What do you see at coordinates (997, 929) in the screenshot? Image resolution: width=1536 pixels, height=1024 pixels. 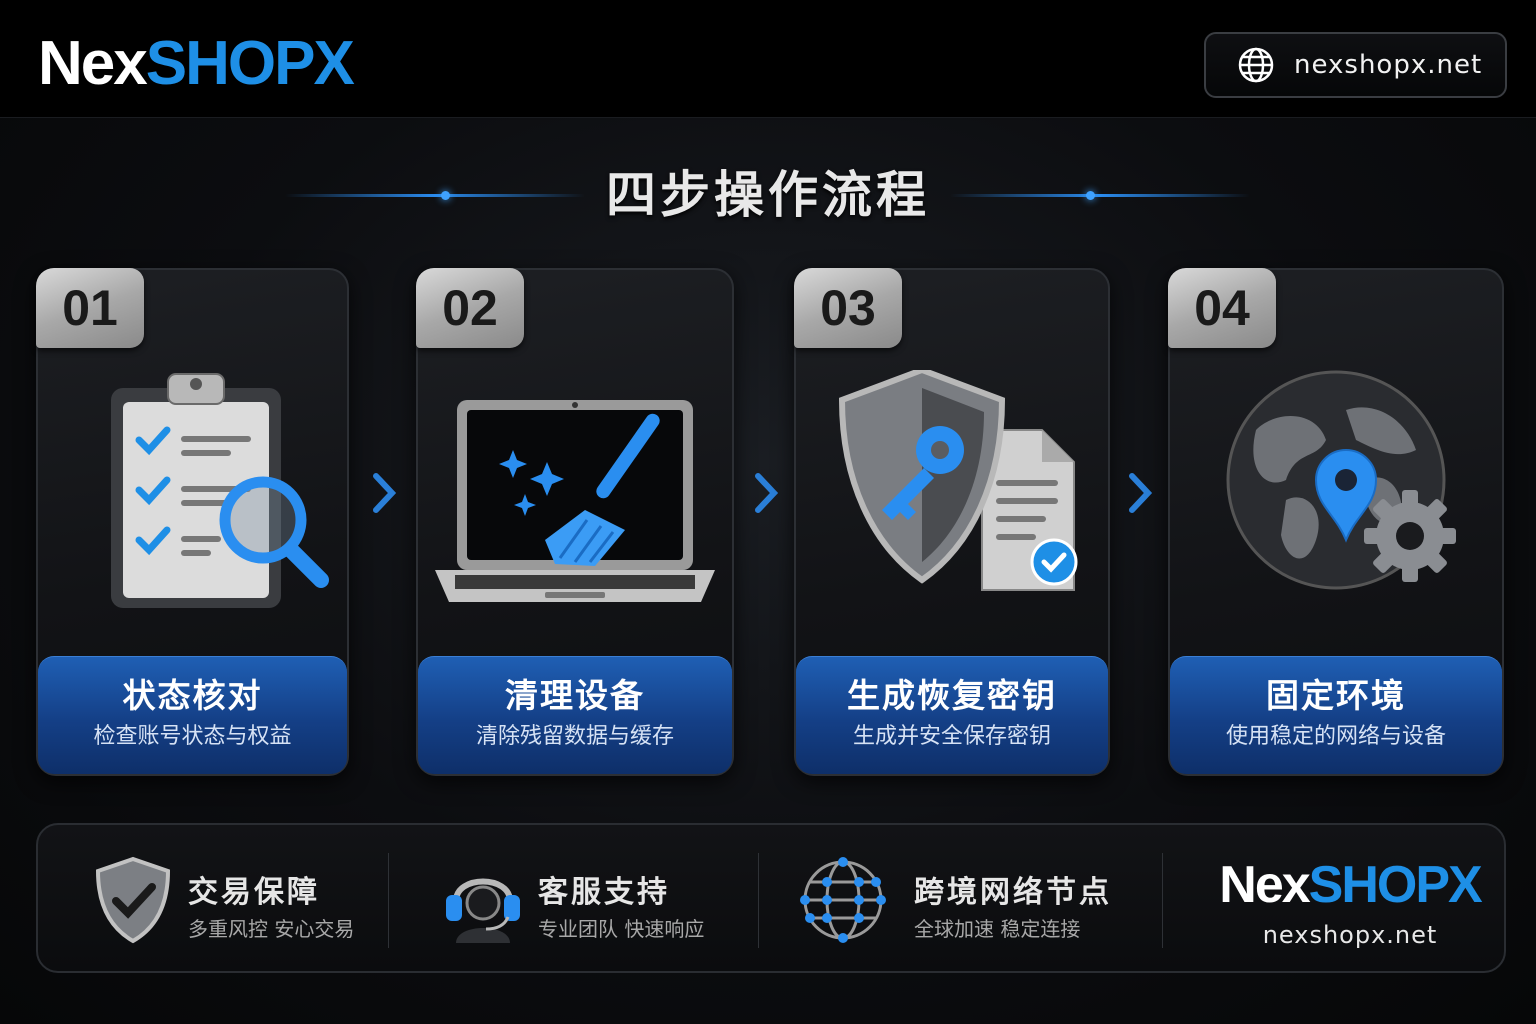 I see `feature-subtitle: 全球加速 稳定连接` at bounding box center [997, 929].